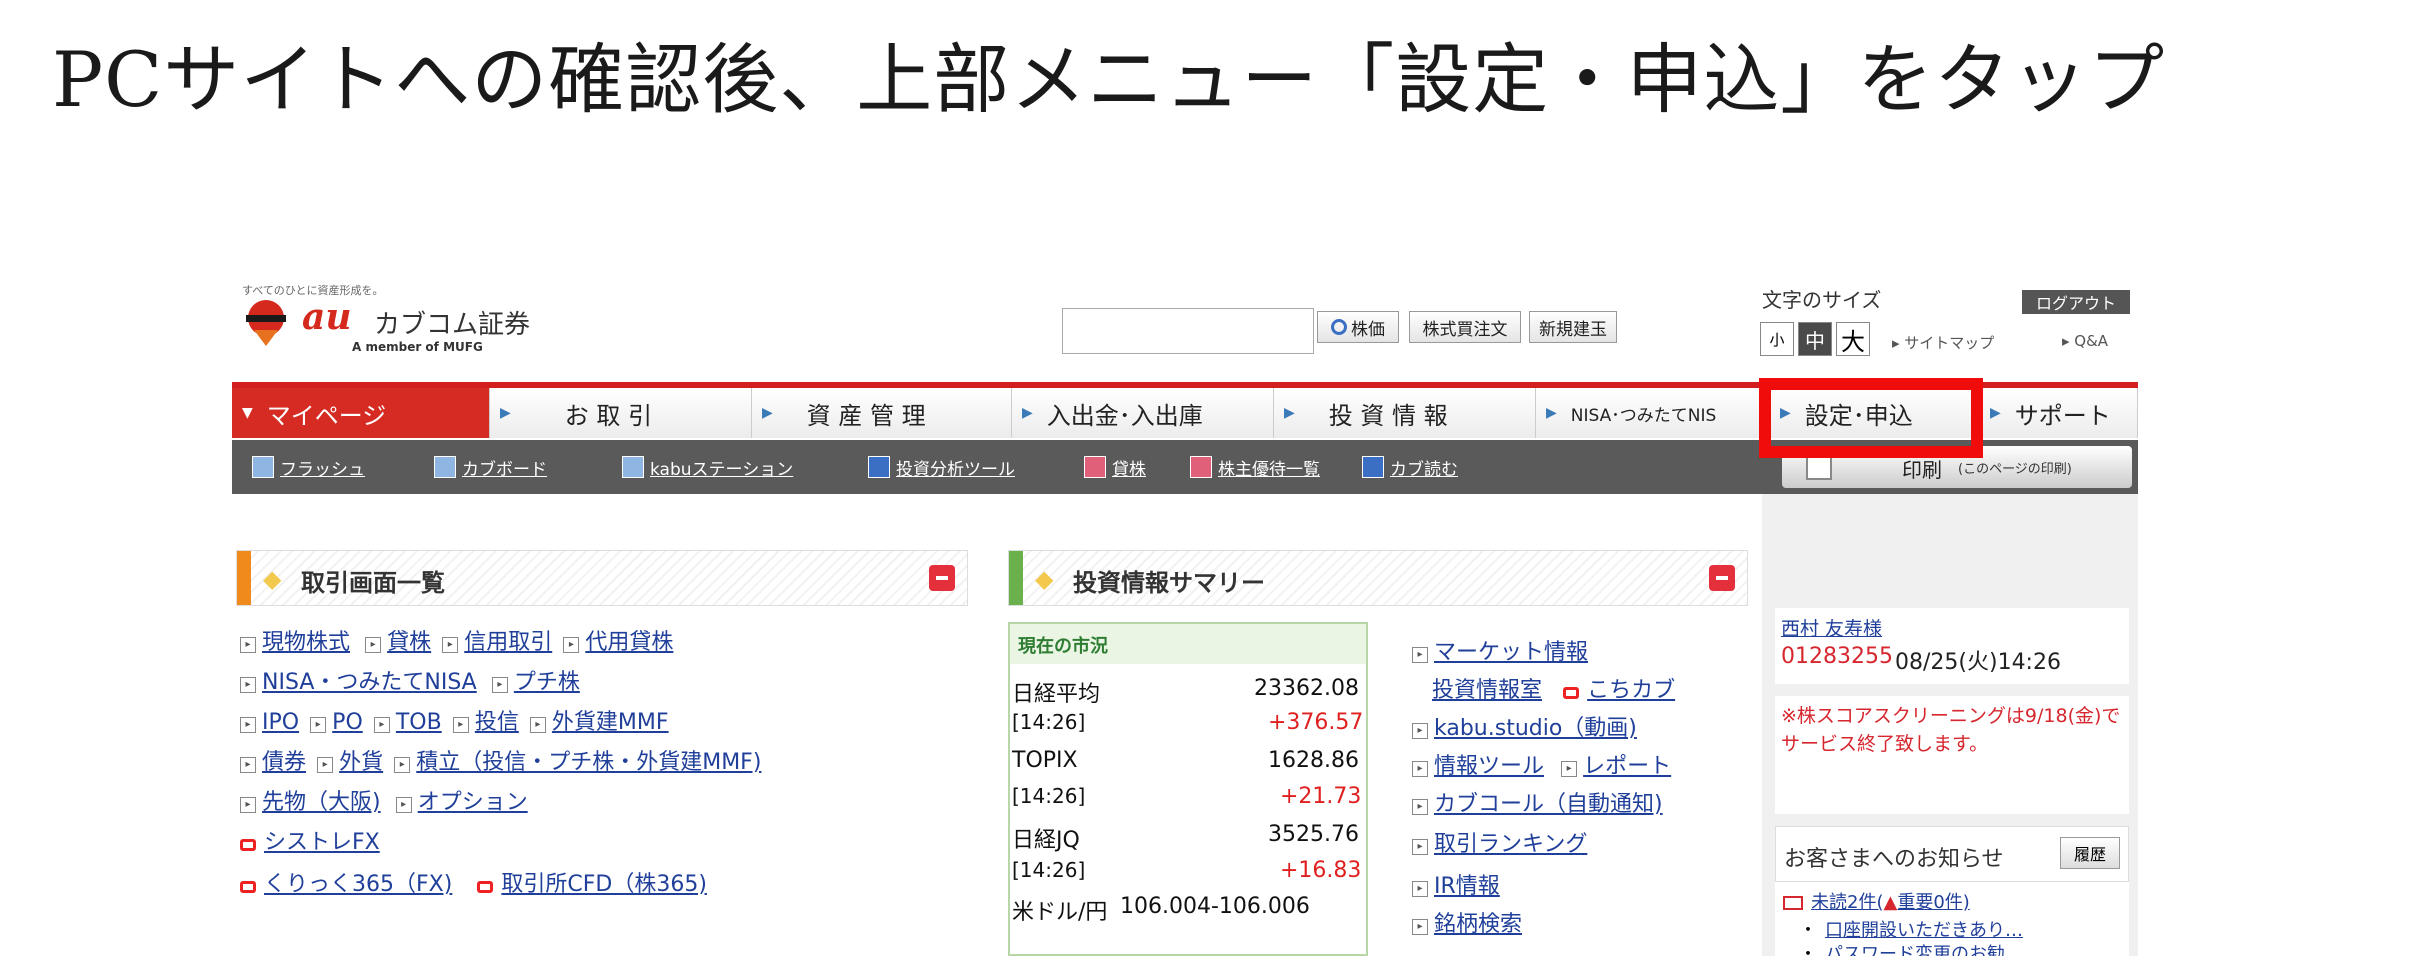 The width and height of the screenshot is (2413, 956). Describe the element at coordinates (1129, 469) in the screenshot. I see `subnav-lending-label: 貸株` at that location.